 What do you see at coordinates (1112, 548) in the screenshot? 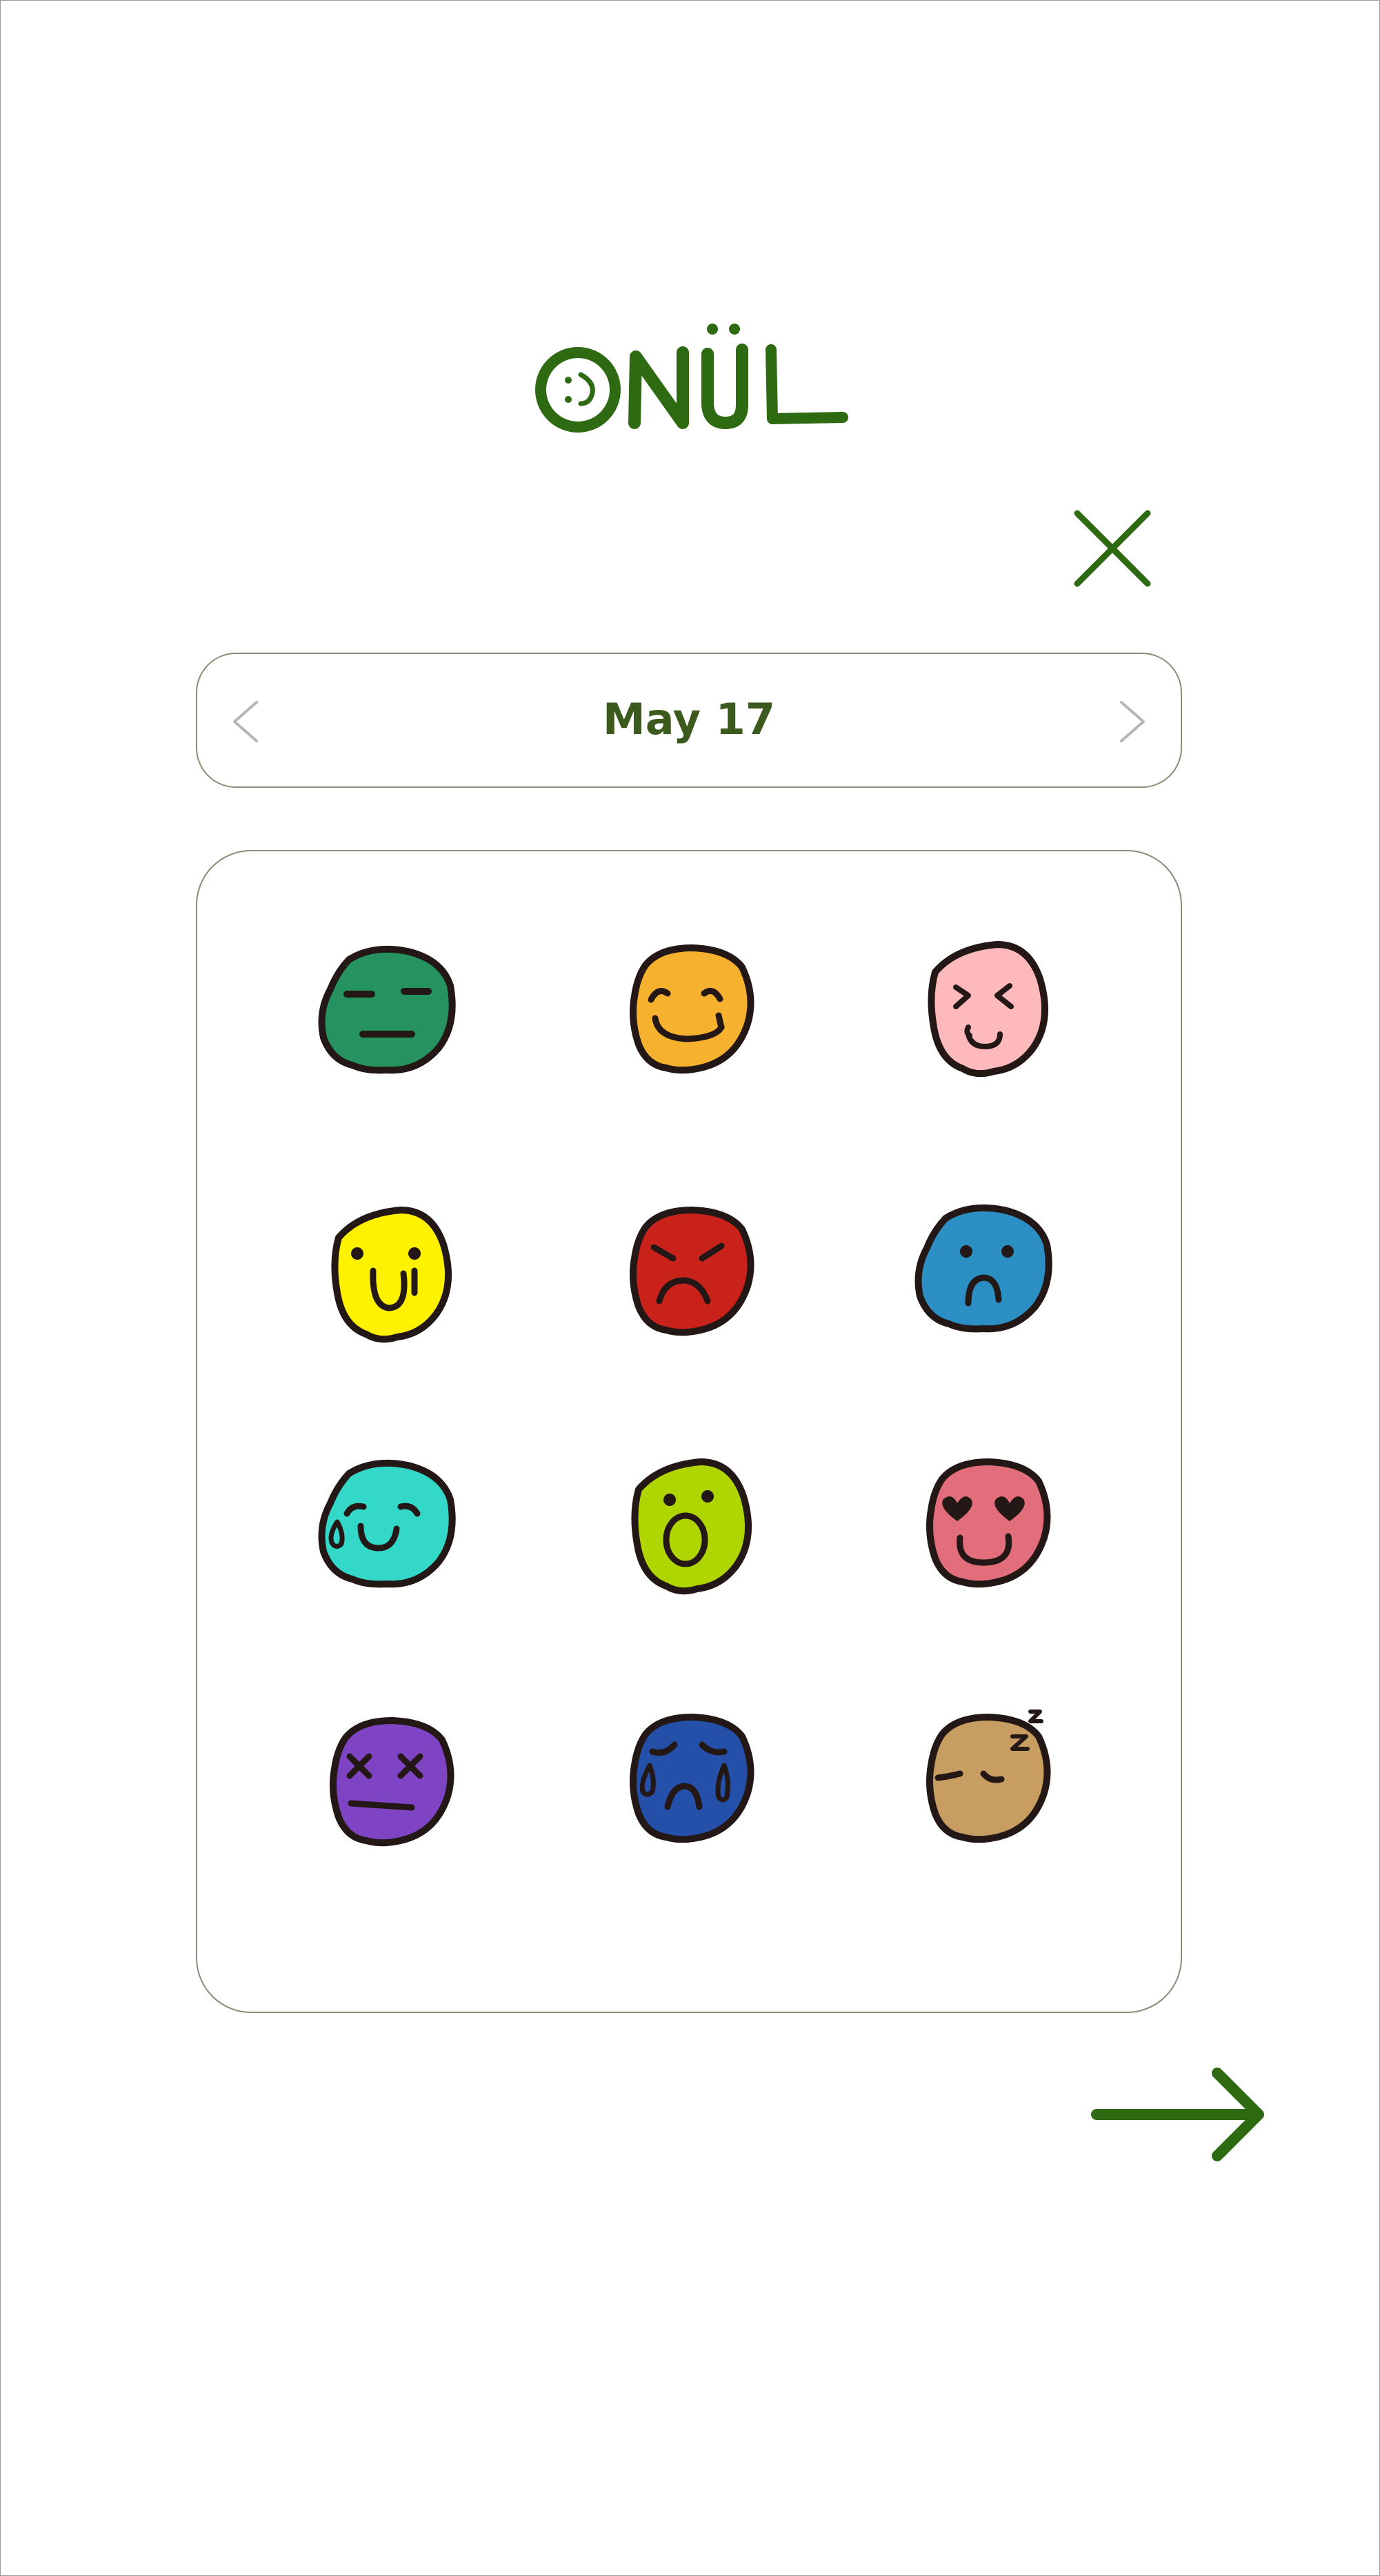
I see `close-icon` at bounding box center [1112, 548].